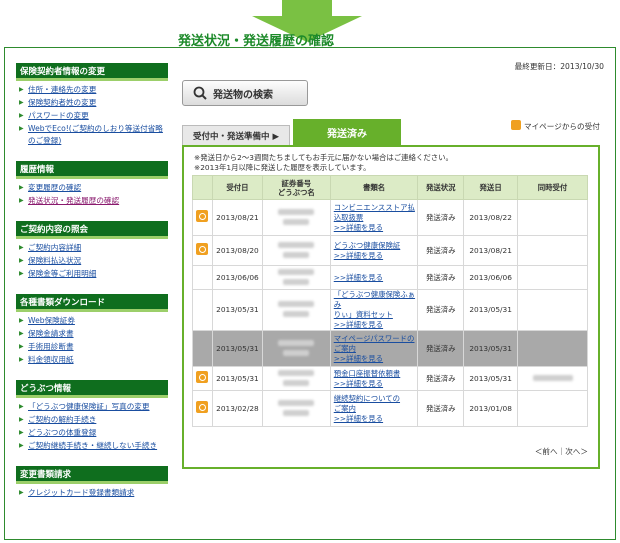  I want to click on sidebar-link: Web保険証券, so click(93, 321).